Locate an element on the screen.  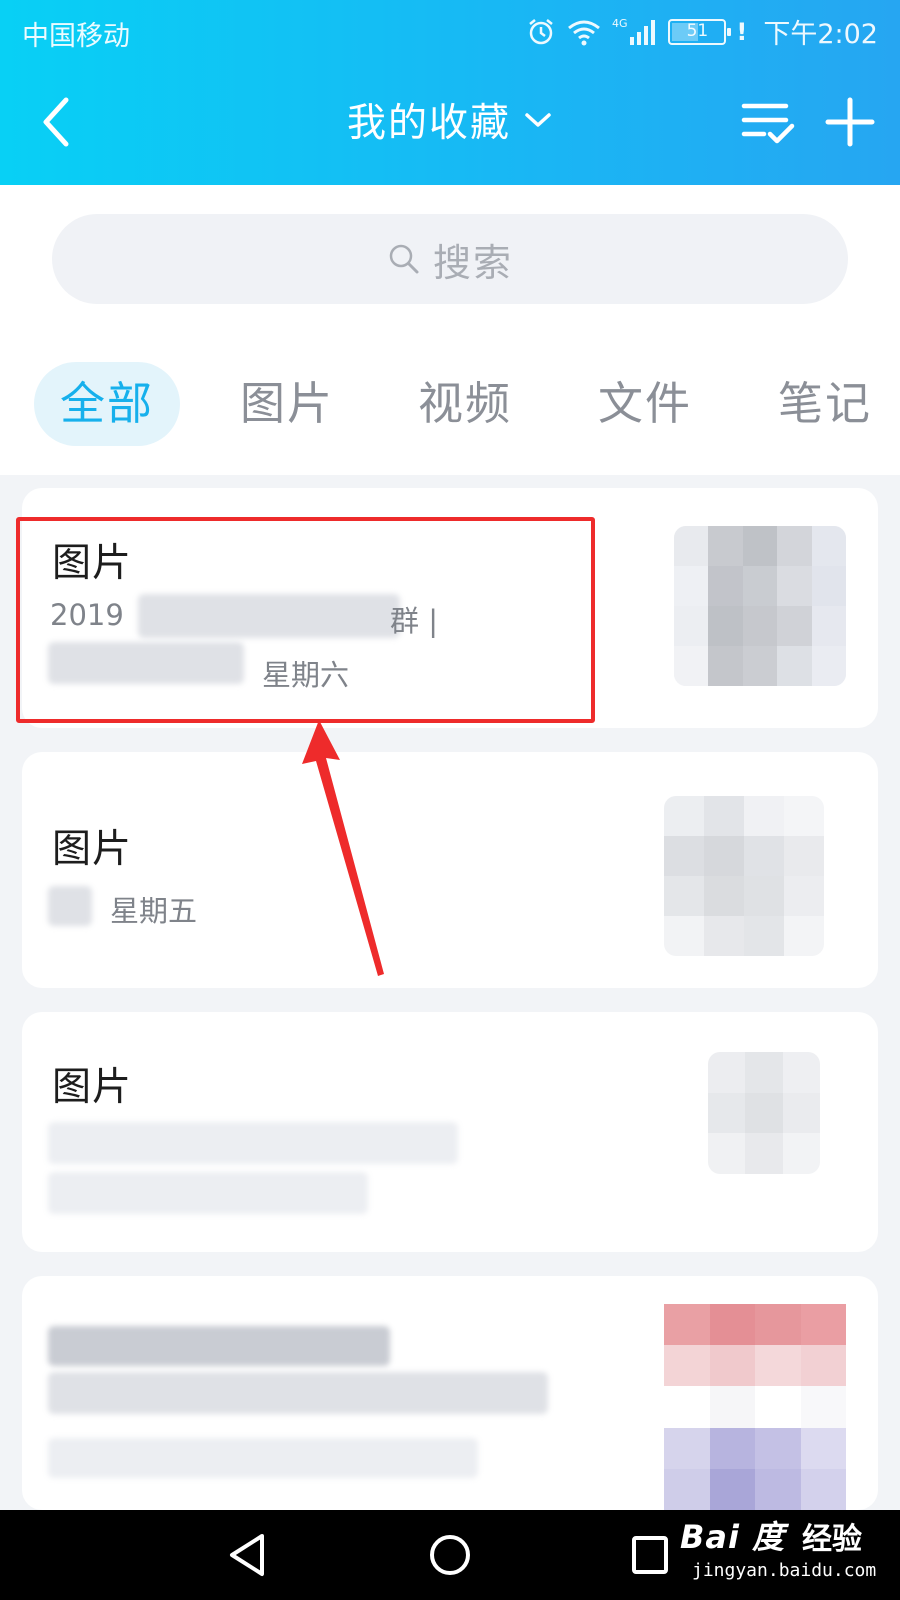
tab-files: 文件 is located at coordinates (645, 404).